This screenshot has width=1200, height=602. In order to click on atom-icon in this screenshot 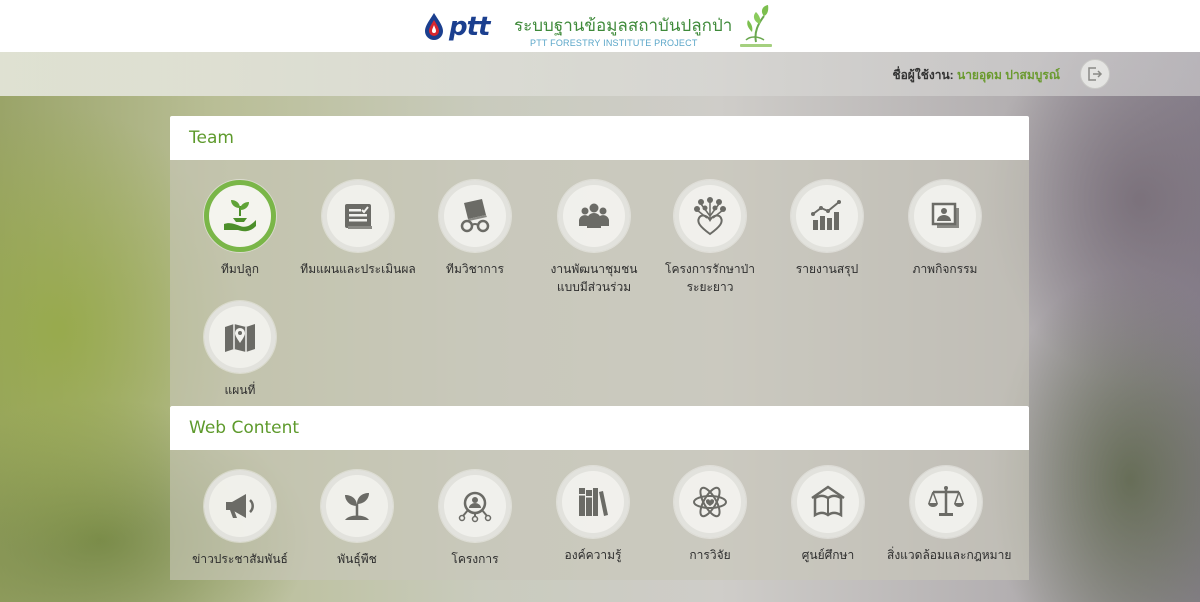, I will do `click(710, 502)`.